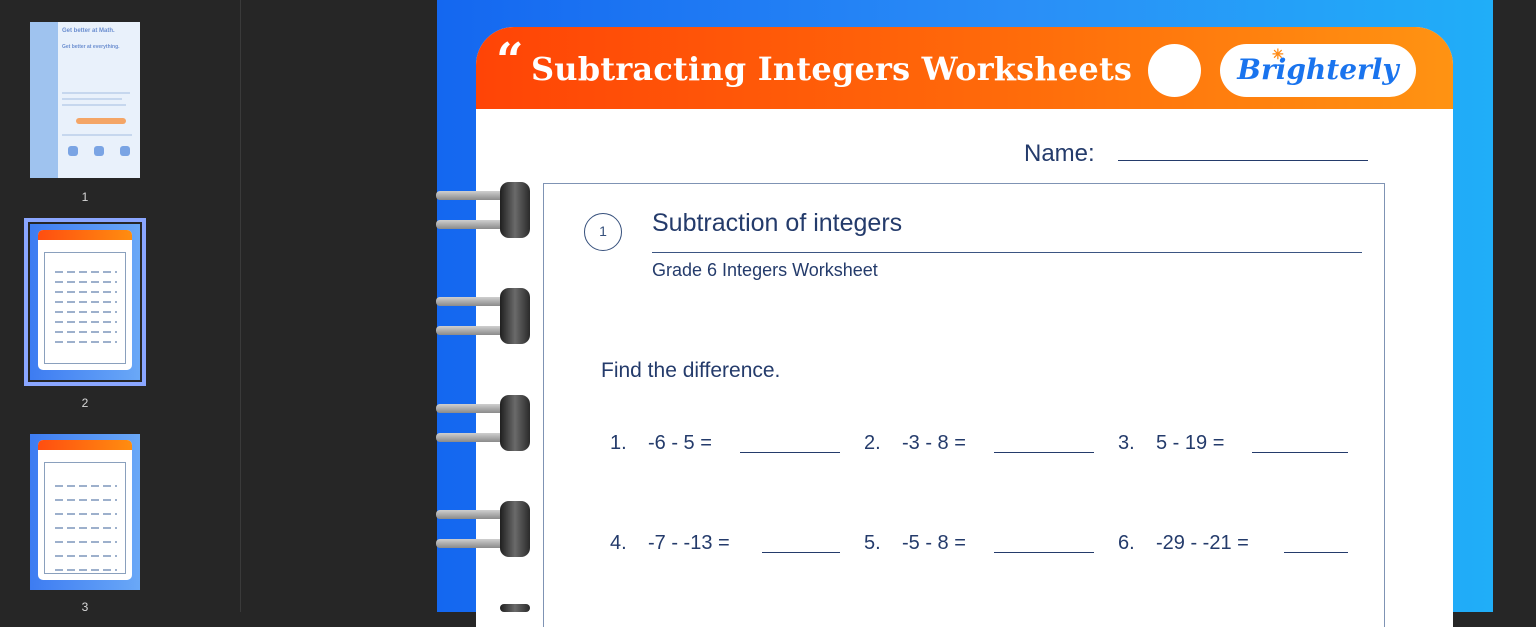 The width and height of the screenshot is (1536, 627). I want to click on page-number-label: 1, so click(85, 197).